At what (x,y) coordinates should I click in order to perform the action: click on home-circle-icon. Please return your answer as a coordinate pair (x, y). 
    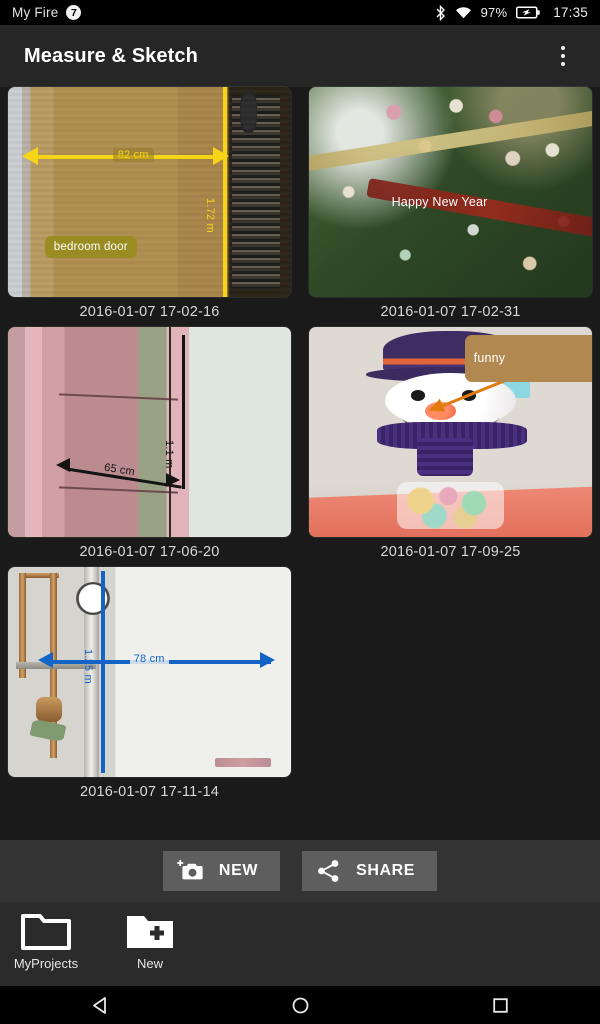
    Looking at the image, I should click on (300, 1005).